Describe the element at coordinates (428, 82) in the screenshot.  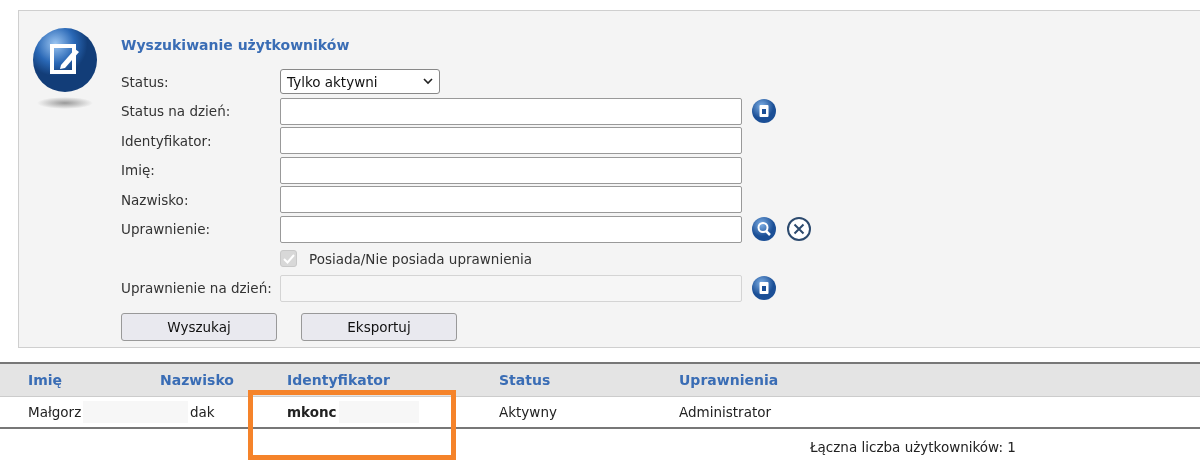
I see `chevron-down-icon` at that location.